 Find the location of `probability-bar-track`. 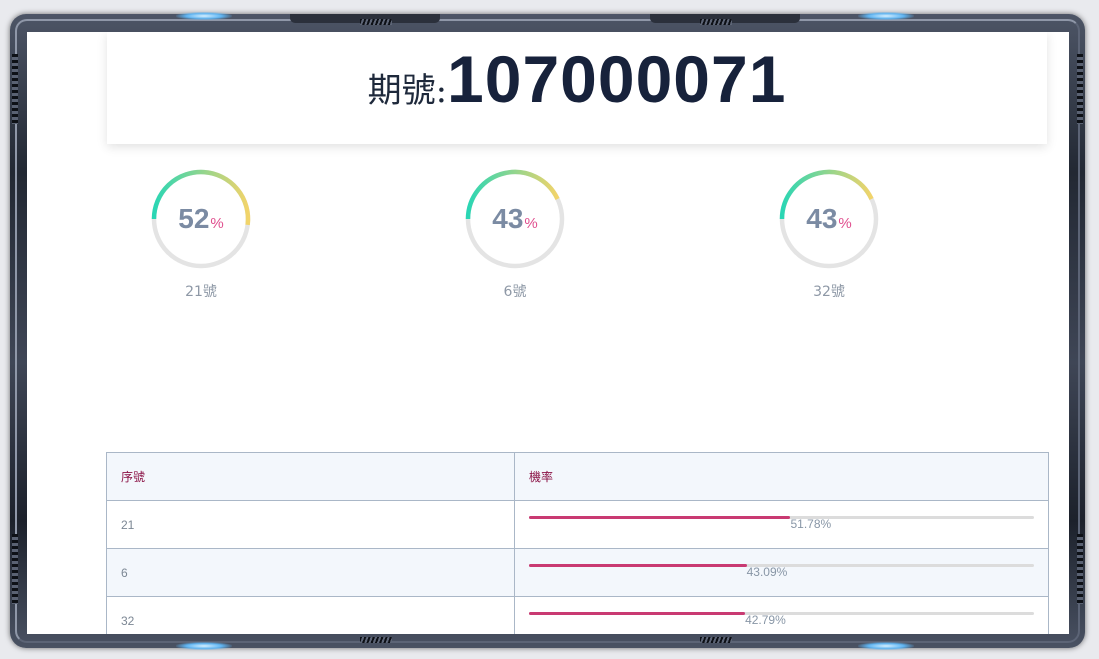

probability-bar-track is located at coordinates (781, 517).